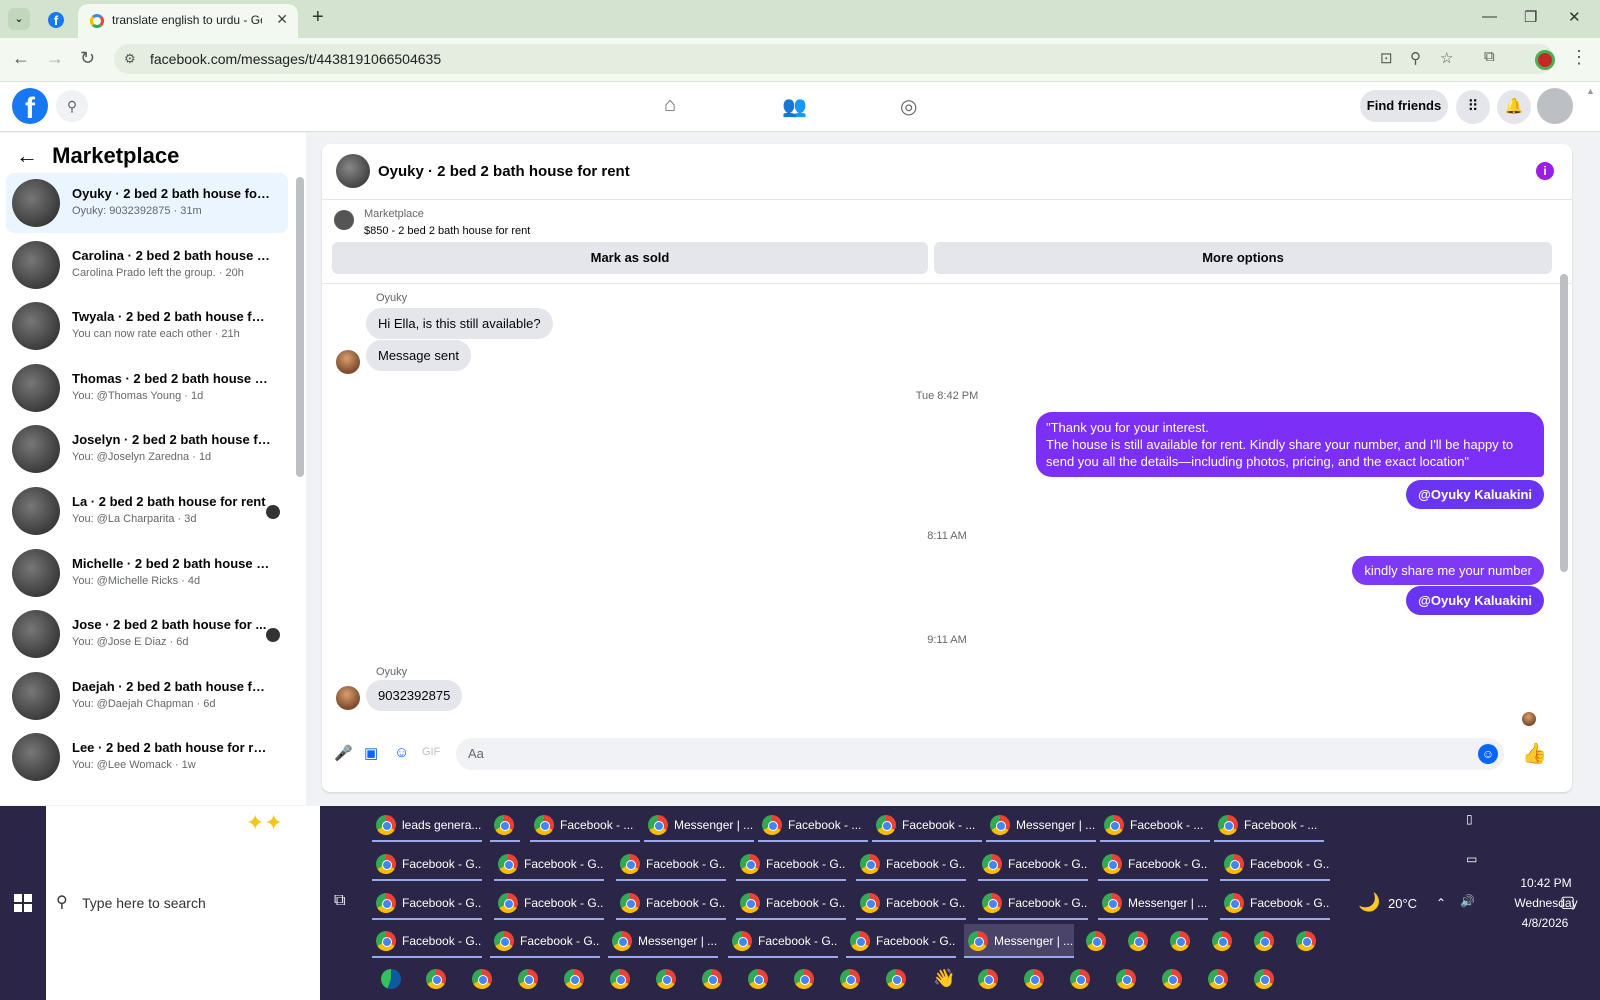 The image size is (1600, 1000). Describe the element at coordinates (1469, 819) in the screenshot. I see `tray-device-icon: ▯` at that location.